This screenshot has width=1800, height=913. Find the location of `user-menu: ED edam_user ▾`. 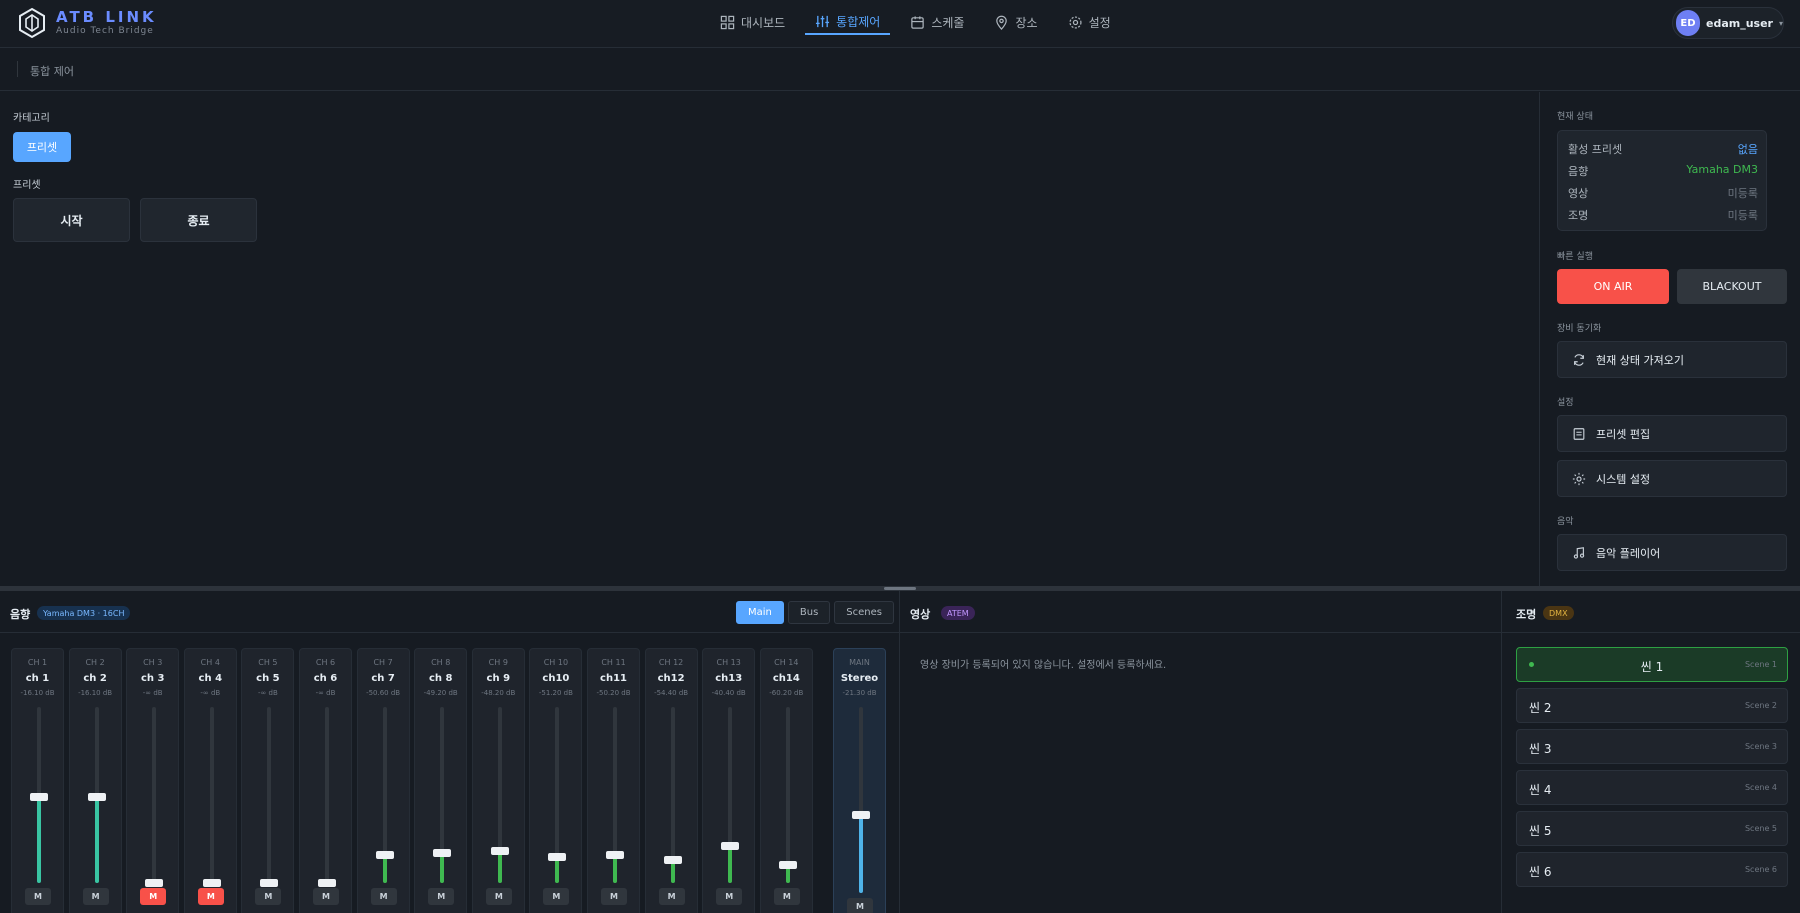

user-menu: ED edam_user ▾ is located at coordinates (1728, 23).